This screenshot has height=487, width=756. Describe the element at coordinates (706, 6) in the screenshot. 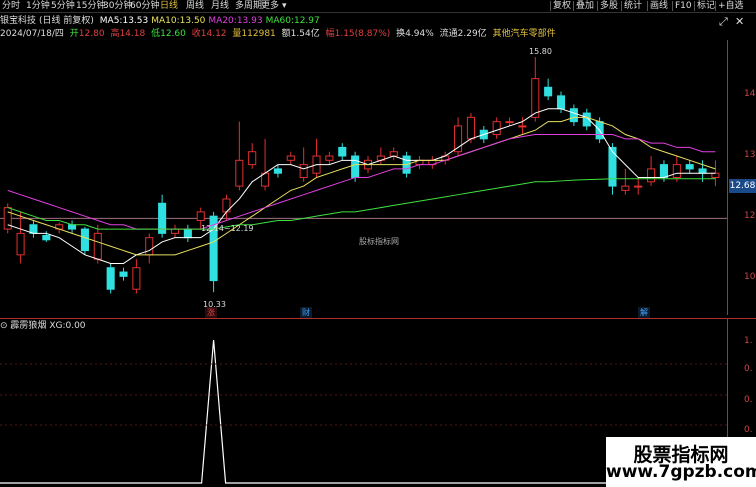

I see `tool-tab: 标记` at that location.